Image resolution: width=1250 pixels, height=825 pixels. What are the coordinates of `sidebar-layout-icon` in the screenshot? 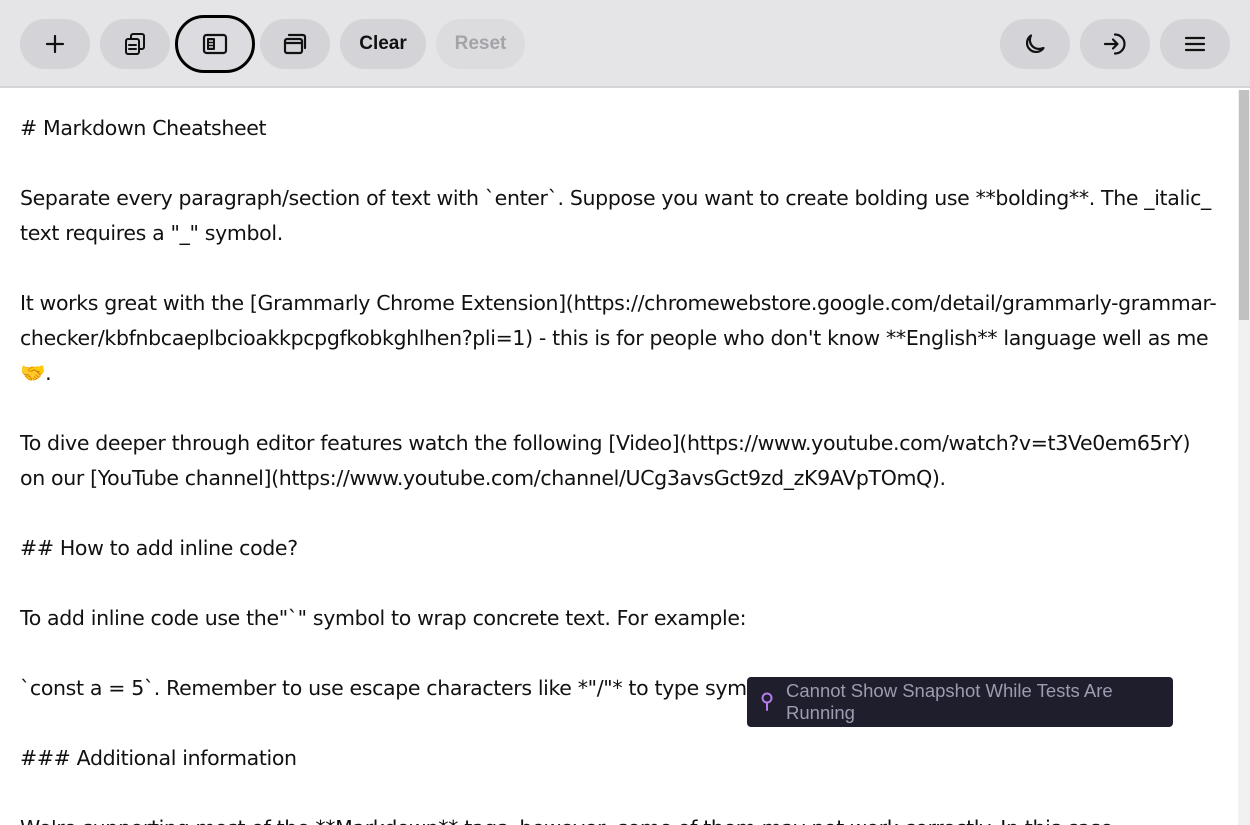 It's located at (215, 44).